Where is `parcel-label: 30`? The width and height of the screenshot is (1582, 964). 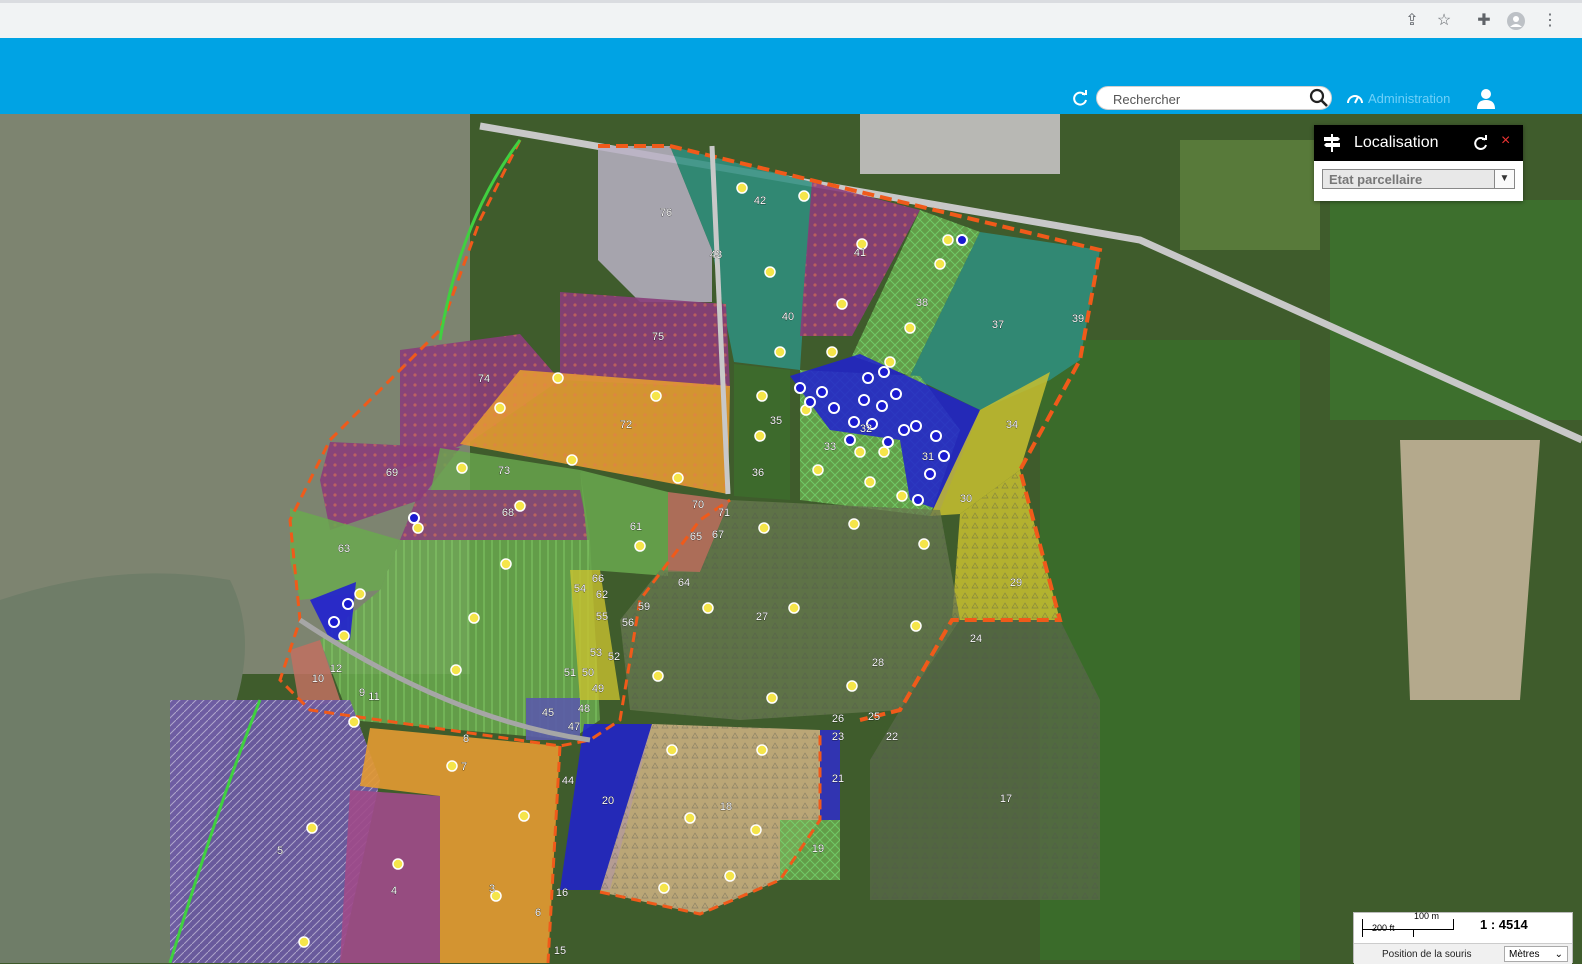 parcel-label: 30 is located at coordinates (966, 499).